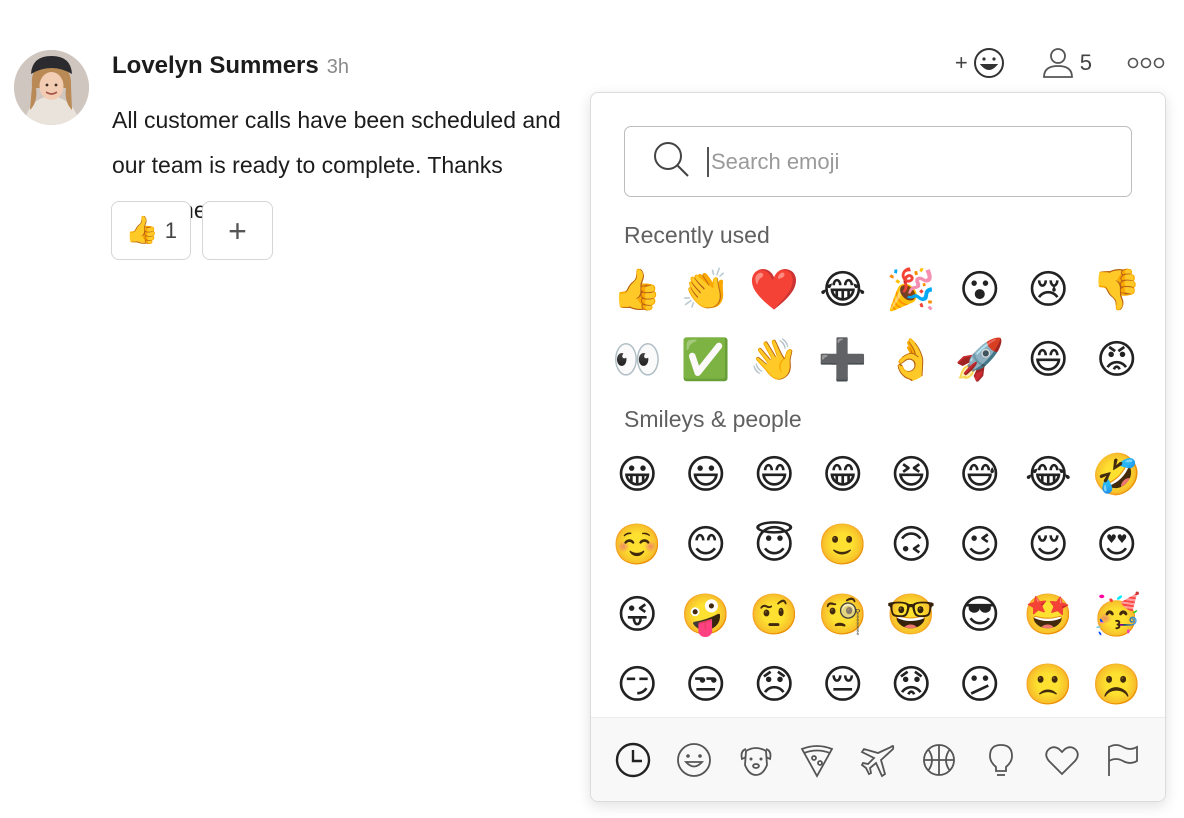 The width and height of the screenshot is (1184, 818). I want to click on recent-emoji: 🚀, so click(980, 360).